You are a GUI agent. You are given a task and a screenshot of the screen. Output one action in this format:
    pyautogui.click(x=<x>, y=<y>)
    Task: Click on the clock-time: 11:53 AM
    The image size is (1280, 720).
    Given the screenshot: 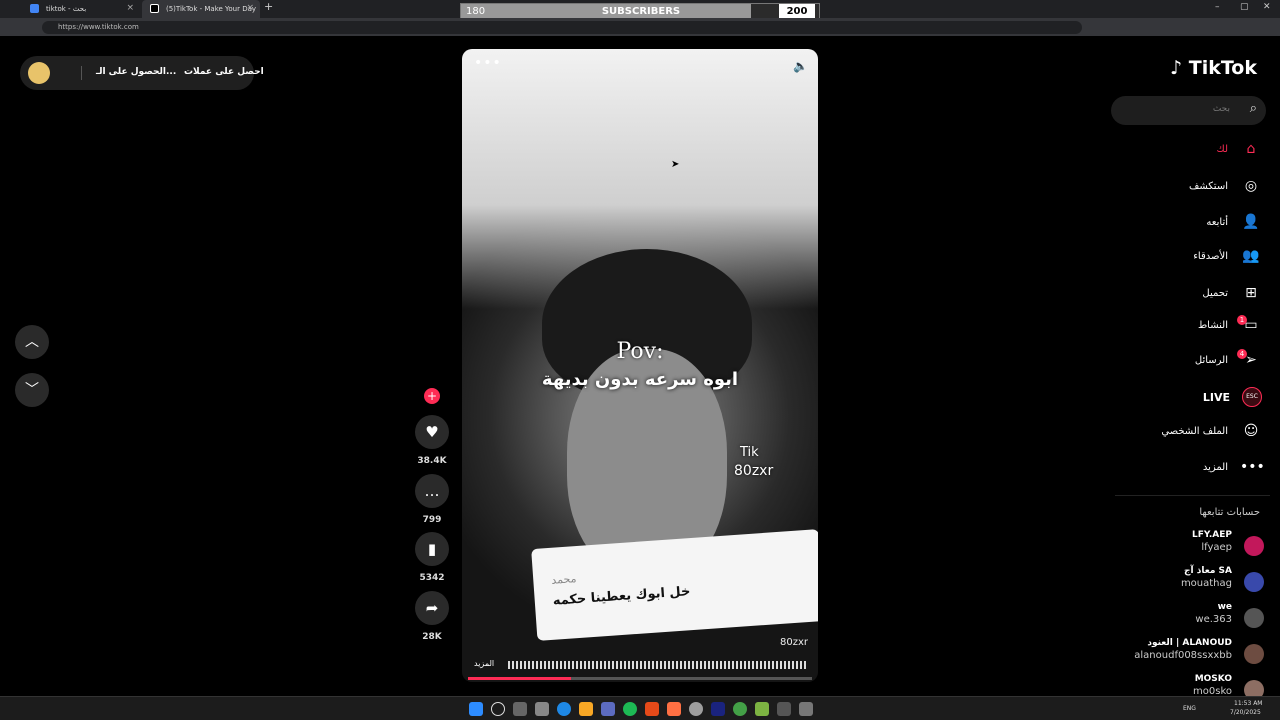 What is the action you would take?
    pyautogui.click(x=1248, y=703)
    